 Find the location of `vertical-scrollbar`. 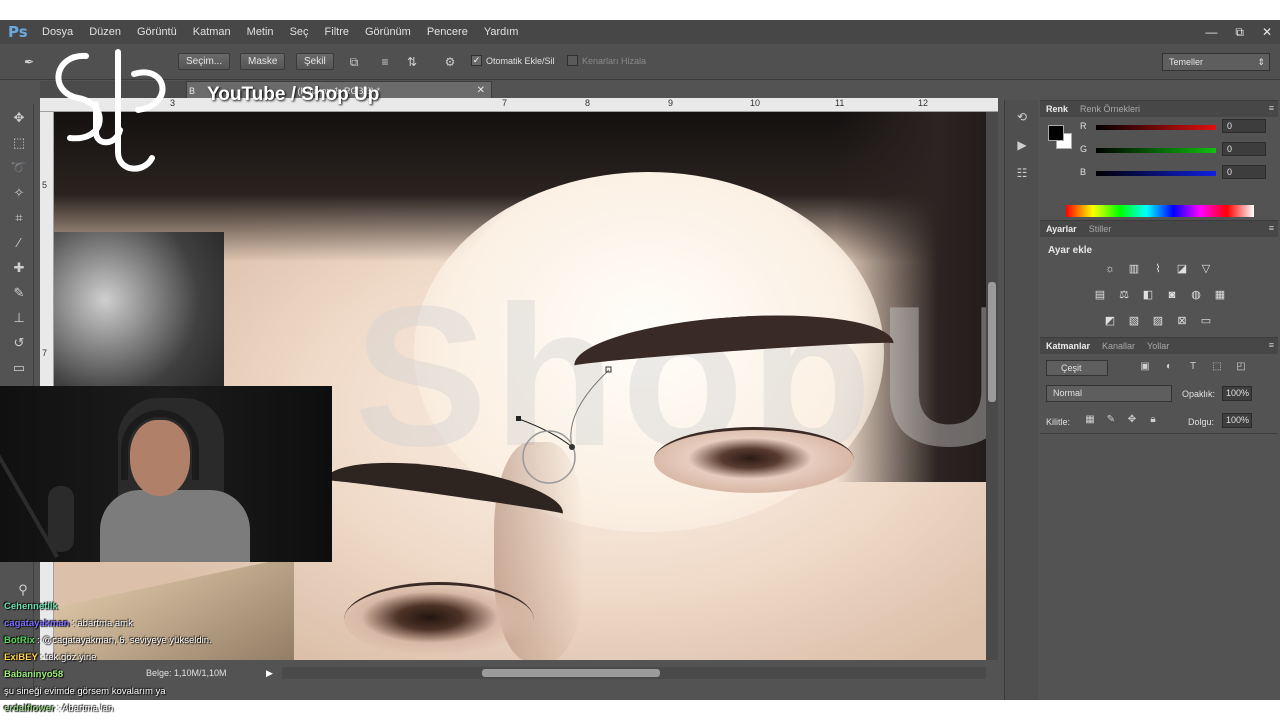

vertical-scrollbar is located at coordinates (992, 386).